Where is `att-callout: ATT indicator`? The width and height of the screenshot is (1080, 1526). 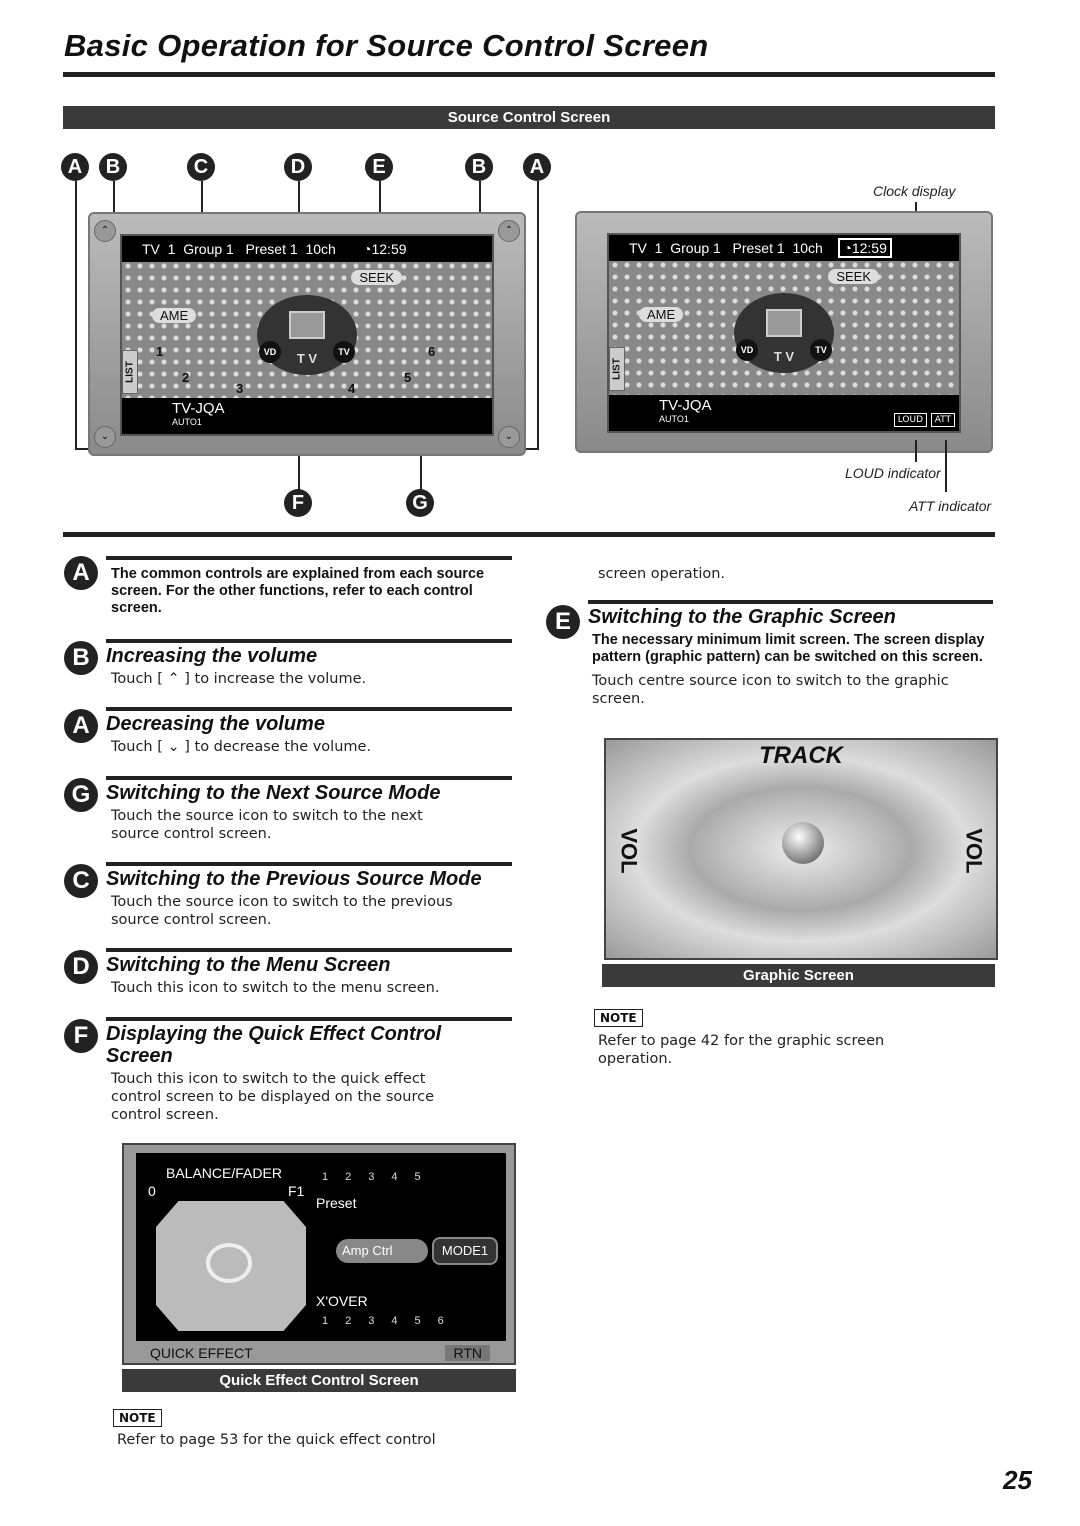
att-callout: ATT indicator is located at coordinates (950, 506).